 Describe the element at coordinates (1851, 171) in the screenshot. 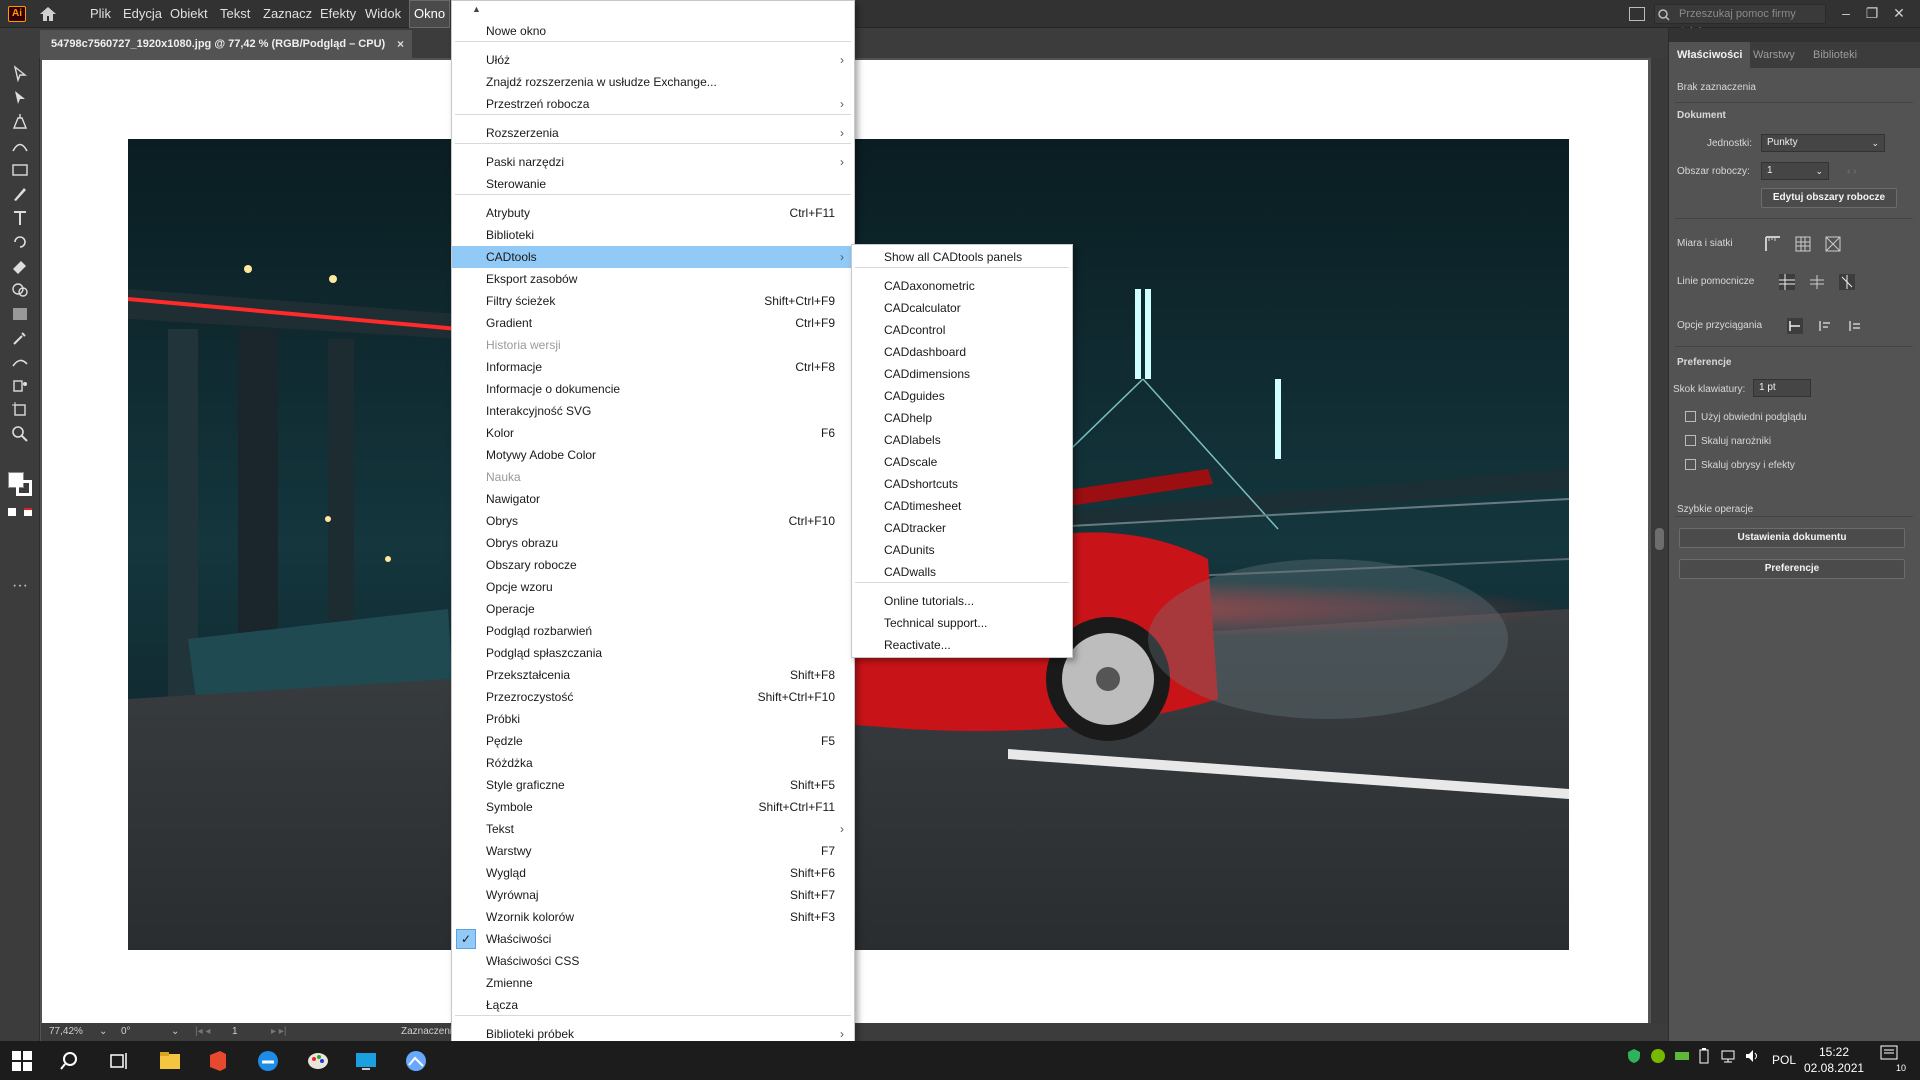

I see `artboard-nav-arrows-icon: ‹ ›` at that location.